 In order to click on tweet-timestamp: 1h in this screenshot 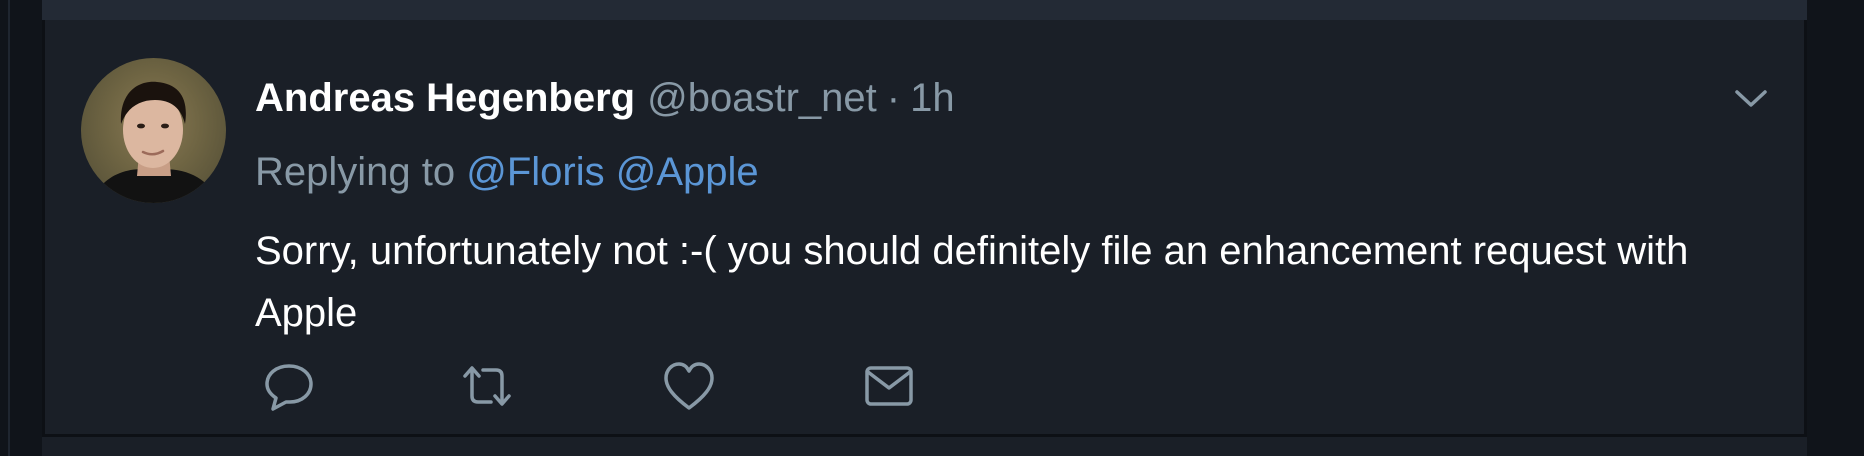, I will do `click(932, 98)`.